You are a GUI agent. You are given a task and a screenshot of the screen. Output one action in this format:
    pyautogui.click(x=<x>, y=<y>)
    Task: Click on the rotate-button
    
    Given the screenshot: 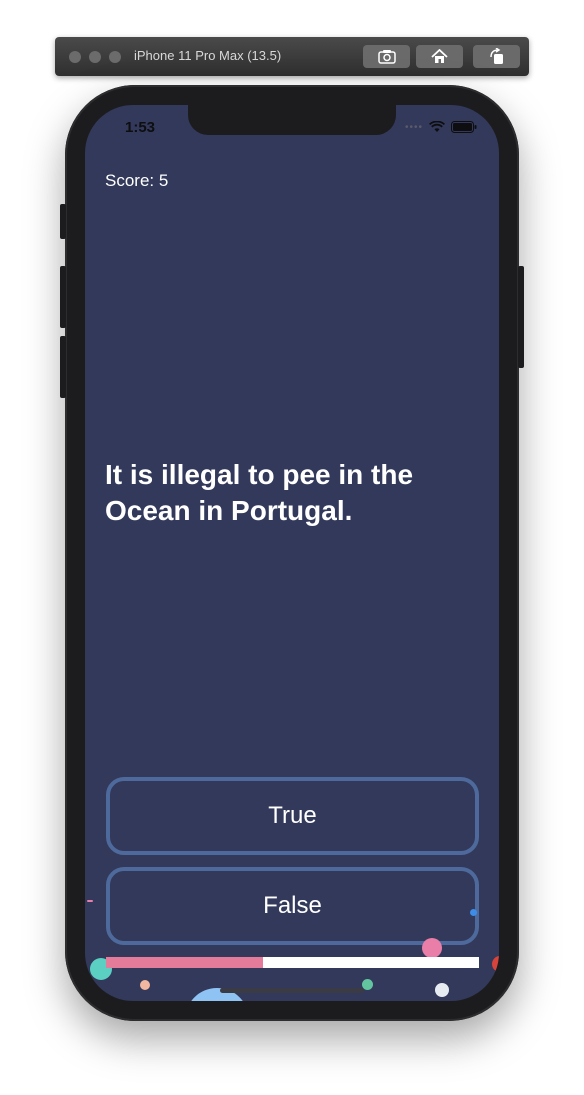 What is the action you would take?
    pyautogui.click(x=496, y=56)
    